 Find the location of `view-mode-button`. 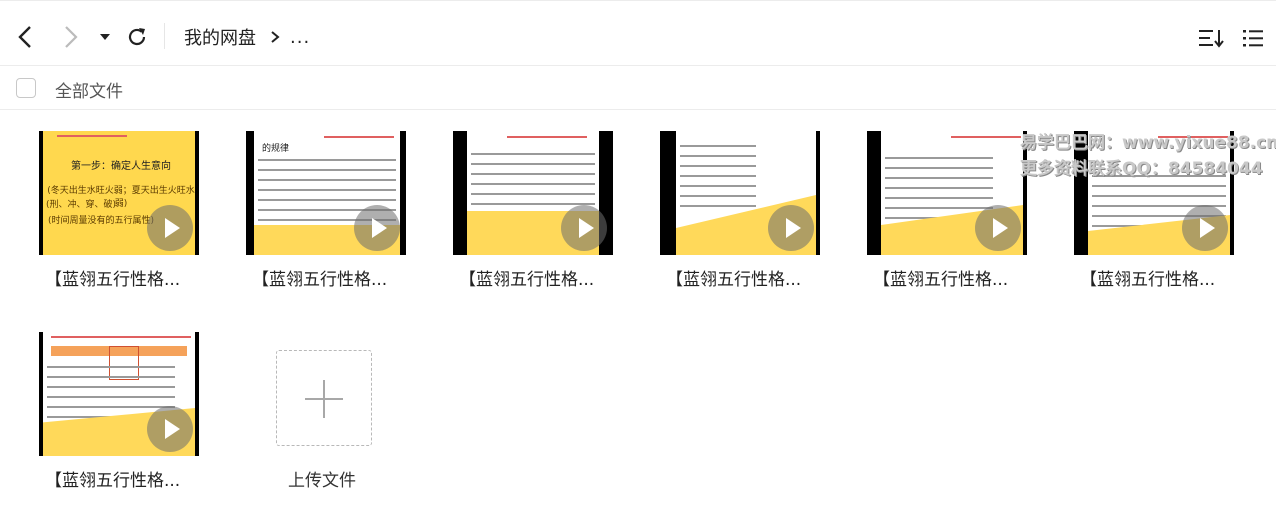

view-mode-button is located at coordinates (1253, 38).